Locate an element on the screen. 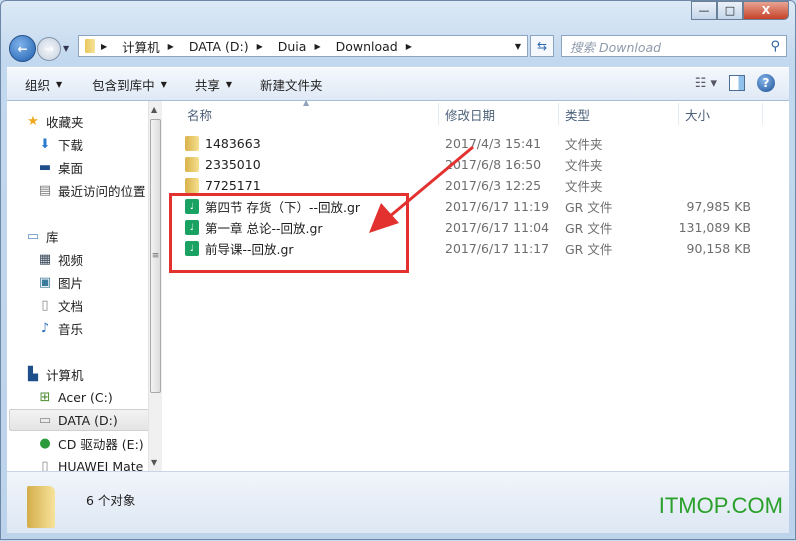  folder-icon is located at coordinates (41, 507).